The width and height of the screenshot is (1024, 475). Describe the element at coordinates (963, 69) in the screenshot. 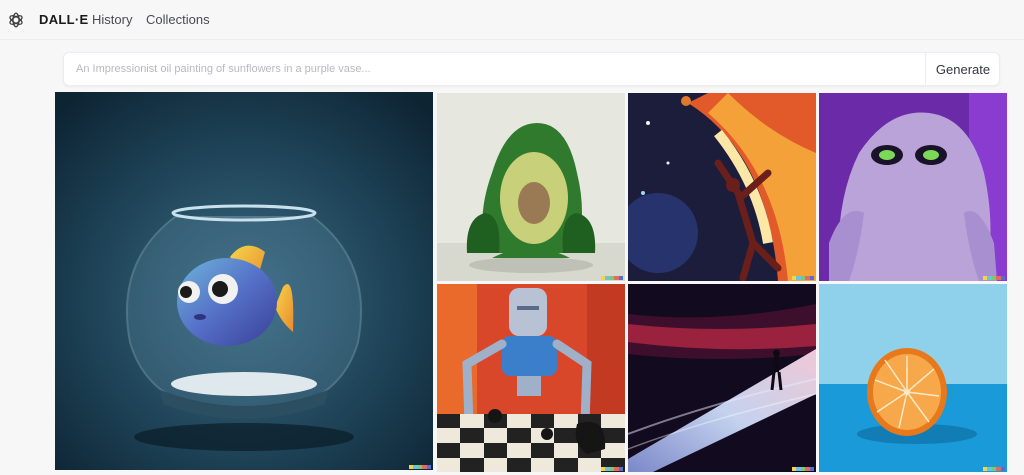

I see `generate-button: Generate` at that location.